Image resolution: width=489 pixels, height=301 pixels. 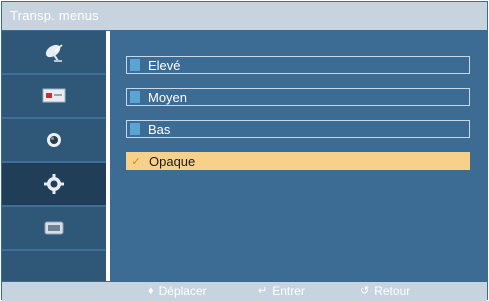 I want to click on option-moyen: Moyen, so click(x=298, y=97).